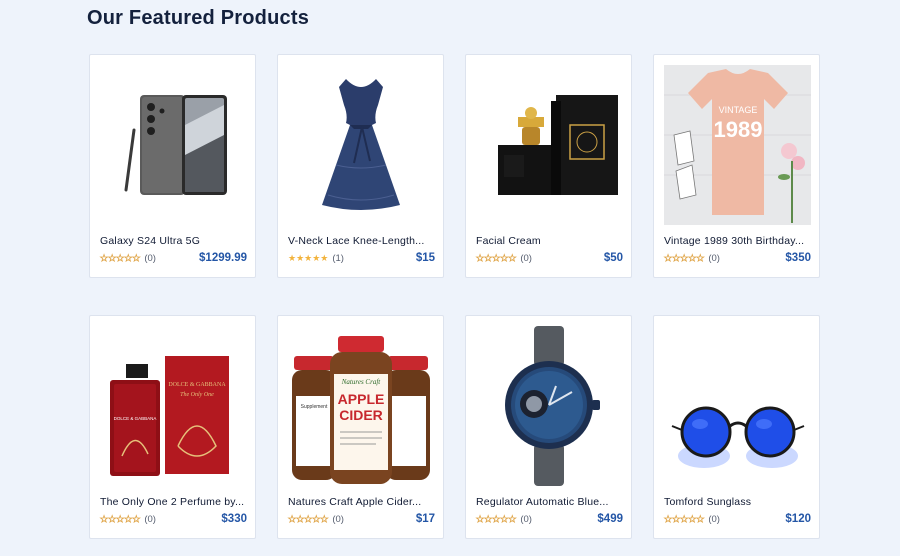  I want to click on perfume-bottle-brand: DOLCE & GABBANA, so click(135, 418).